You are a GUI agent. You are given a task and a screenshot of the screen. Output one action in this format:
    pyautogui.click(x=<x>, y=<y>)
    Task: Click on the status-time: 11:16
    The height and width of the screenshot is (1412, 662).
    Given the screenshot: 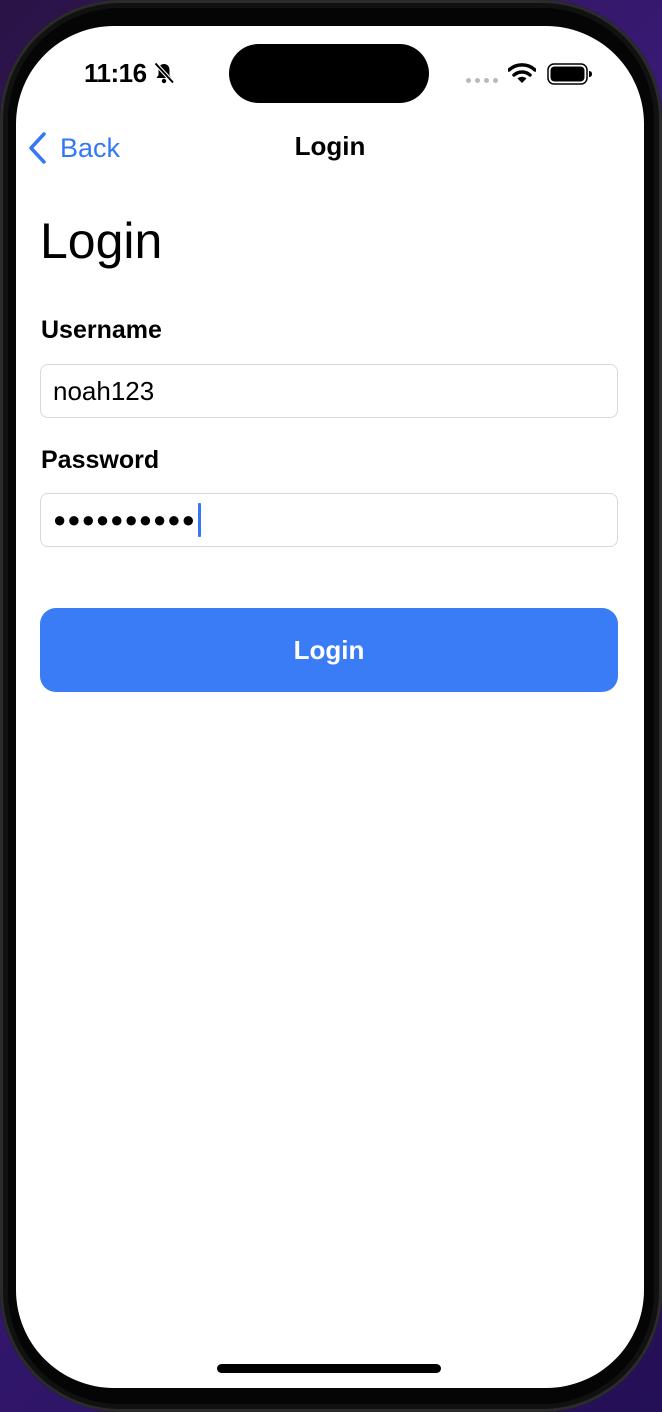 What is the action you would take?
    pyautogui.click(x=115, y=73)
    